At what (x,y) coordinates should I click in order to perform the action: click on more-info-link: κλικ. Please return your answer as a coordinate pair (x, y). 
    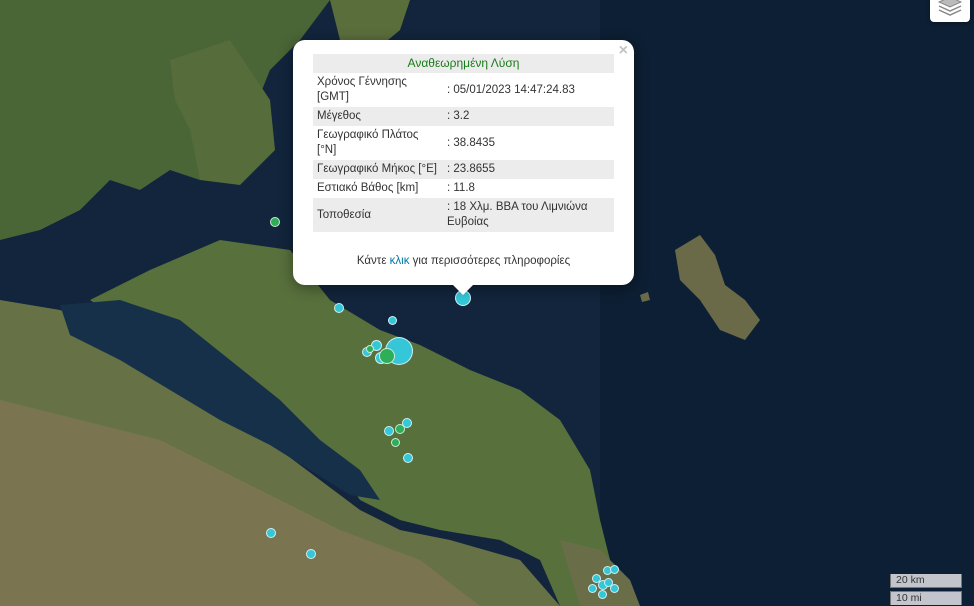
    Looking at the image, I should click on (400, 261).